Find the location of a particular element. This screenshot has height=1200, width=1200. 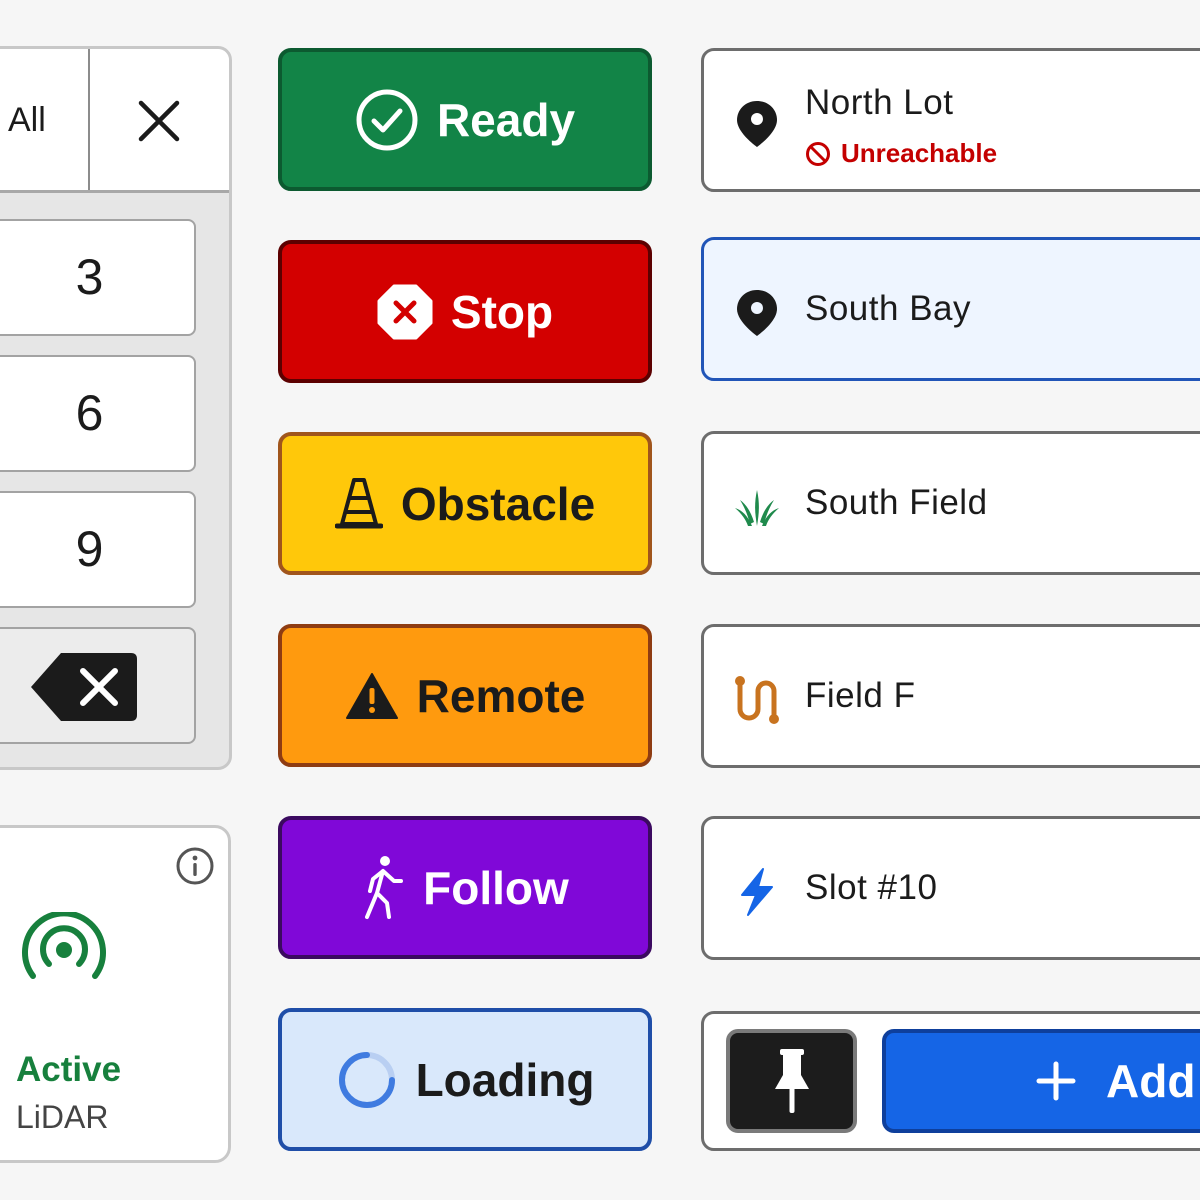

backspace-key is located at coordinates (98, 685).